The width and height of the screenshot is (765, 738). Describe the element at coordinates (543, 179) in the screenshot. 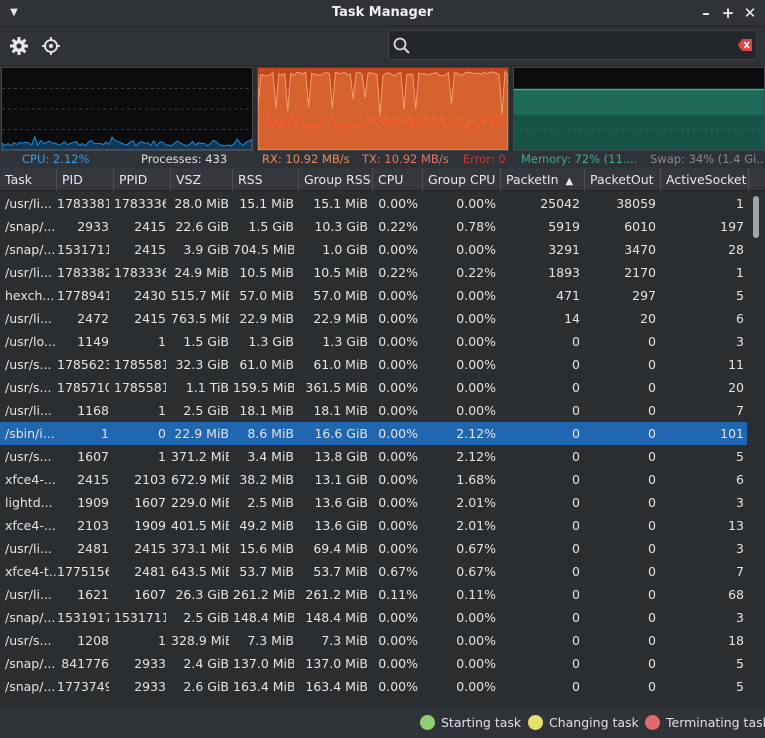

I see `column-packetin: PacketIn ▲` at that location.